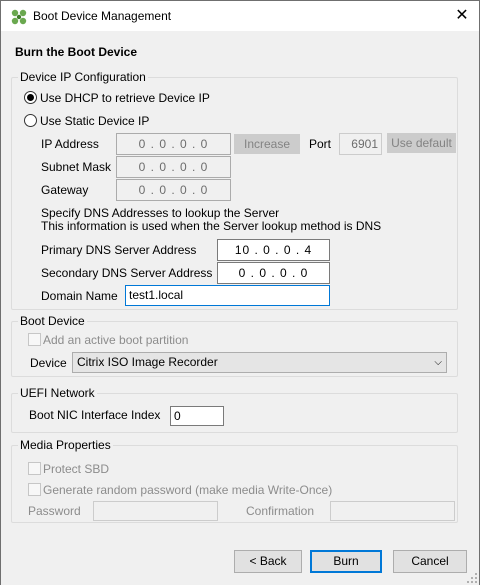  Describe the element at coordinates (173, 190) in the screenshot. I see `gateway-input: 0 . 0 . 0 . 0` at that location.